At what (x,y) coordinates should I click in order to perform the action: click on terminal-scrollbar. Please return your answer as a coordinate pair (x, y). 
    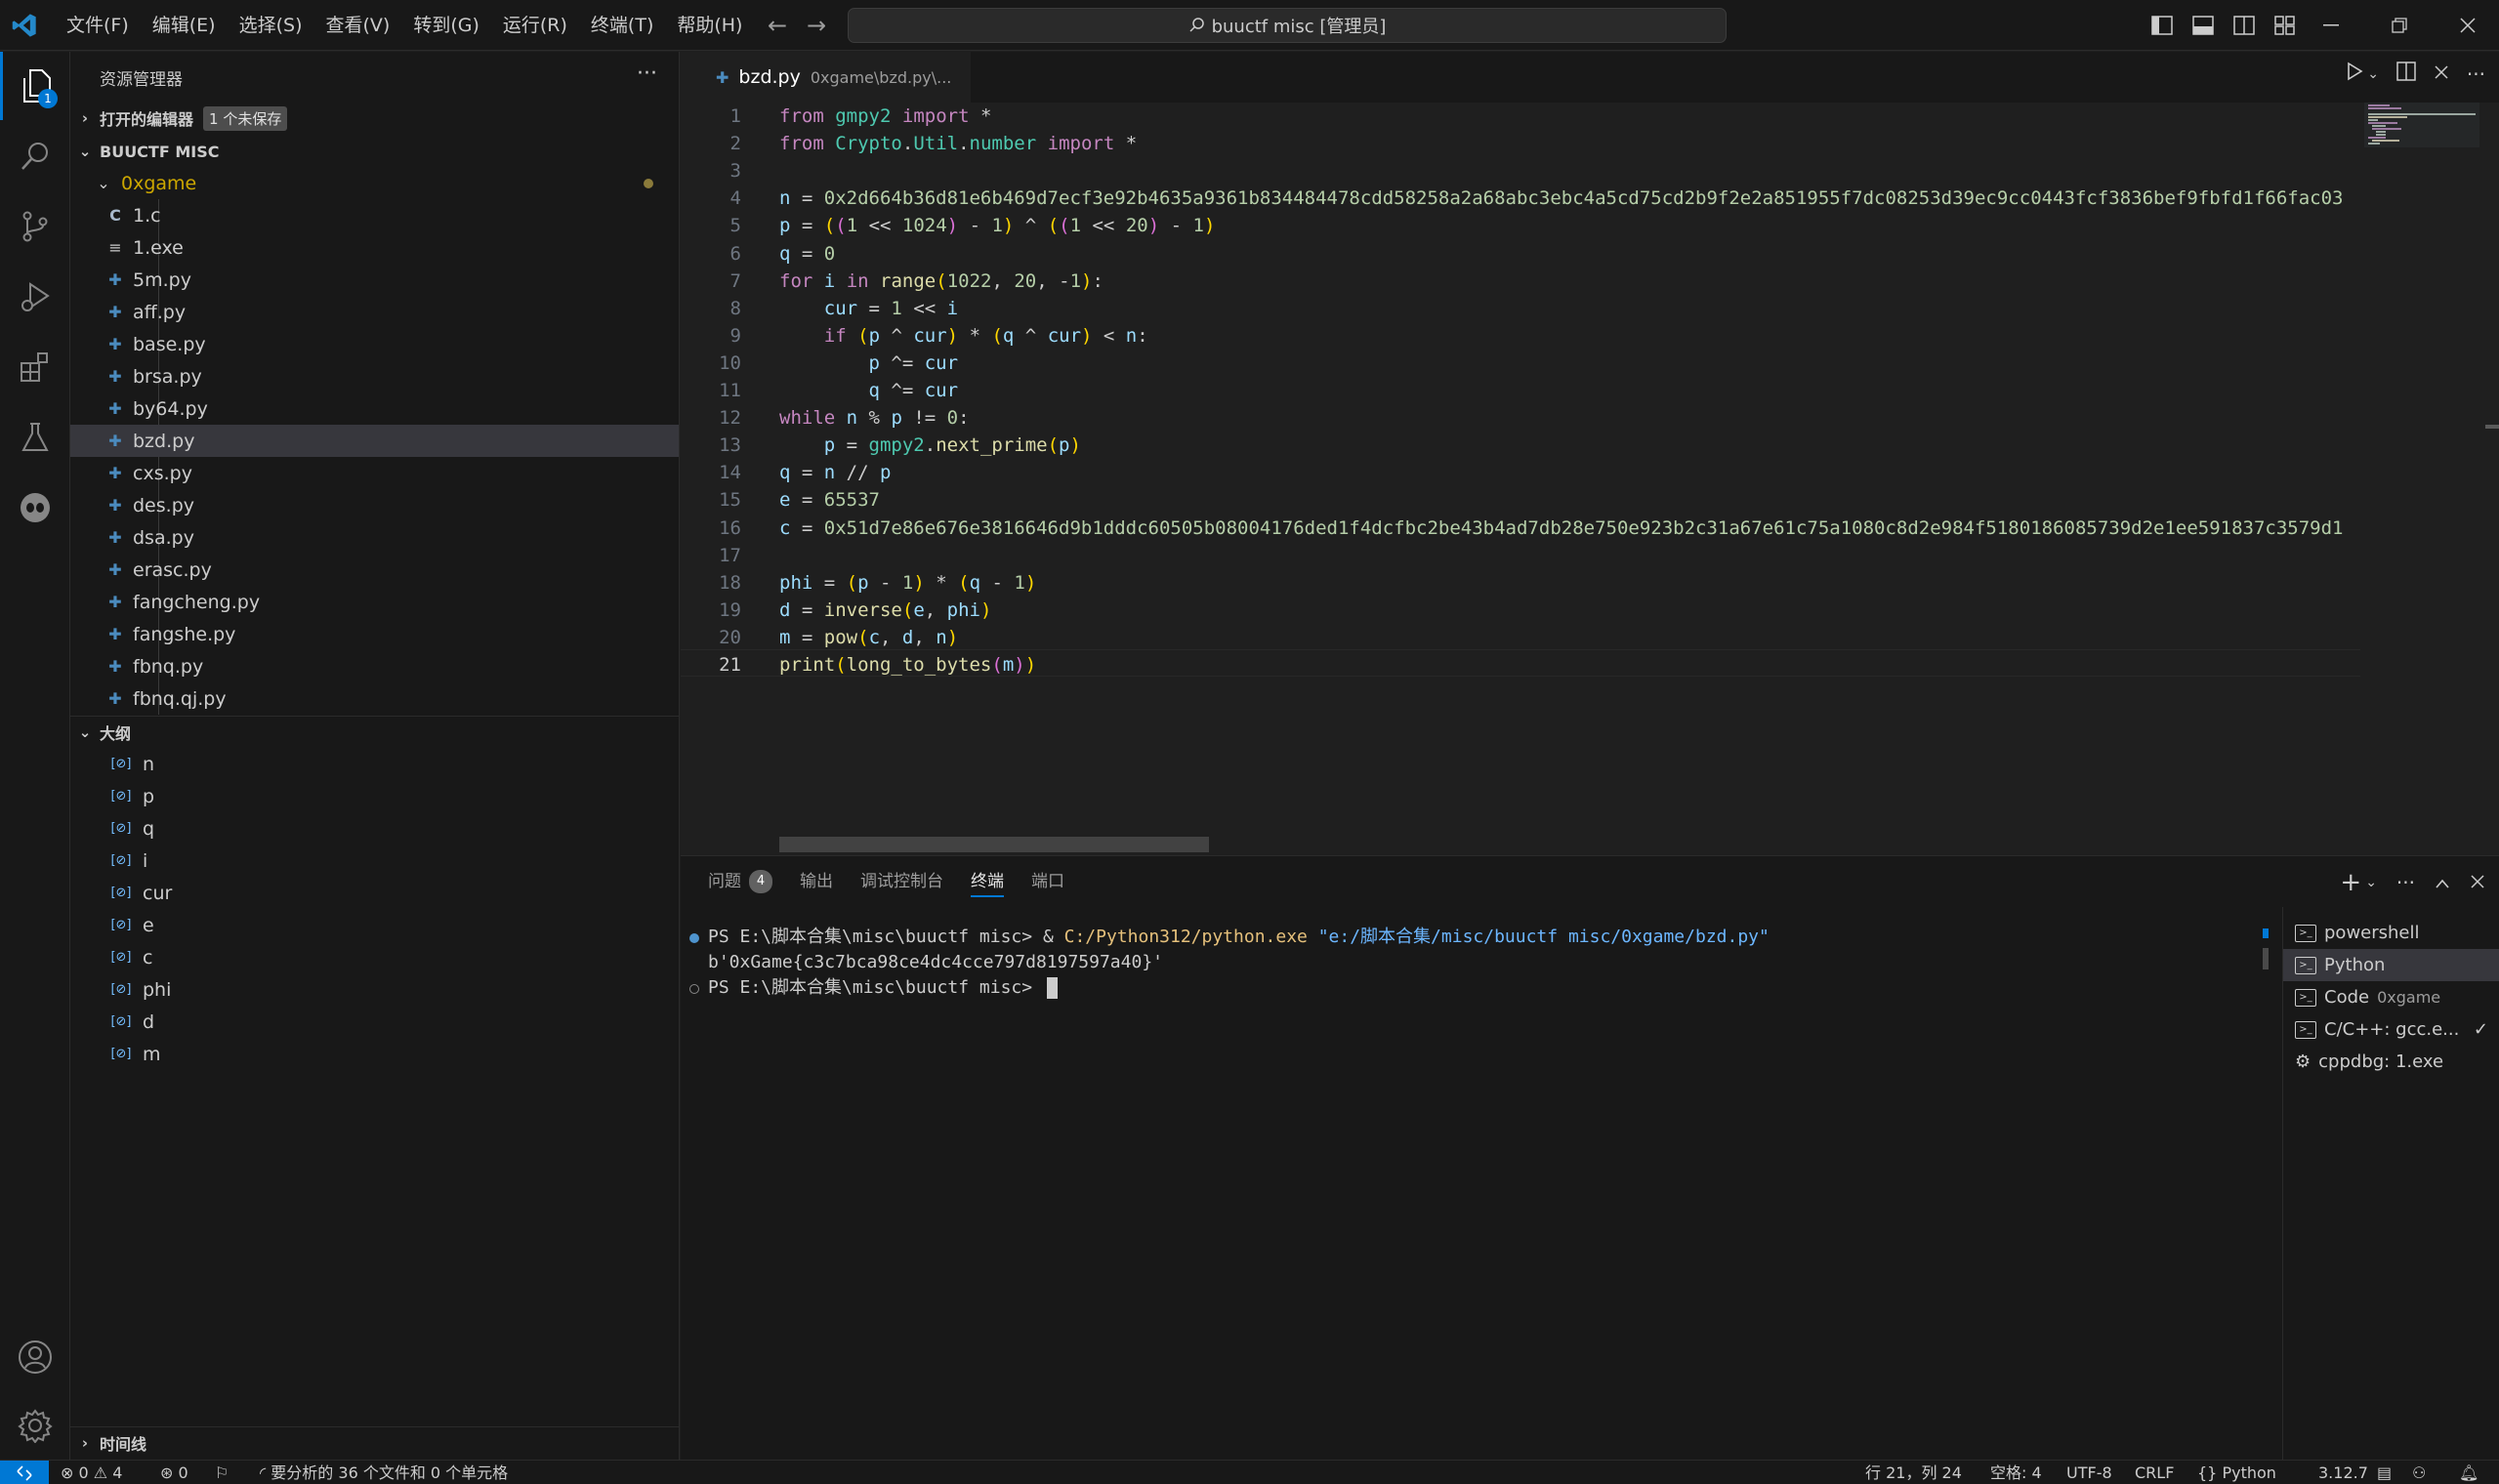
    Looking at the image, I should click on (2266, 959).